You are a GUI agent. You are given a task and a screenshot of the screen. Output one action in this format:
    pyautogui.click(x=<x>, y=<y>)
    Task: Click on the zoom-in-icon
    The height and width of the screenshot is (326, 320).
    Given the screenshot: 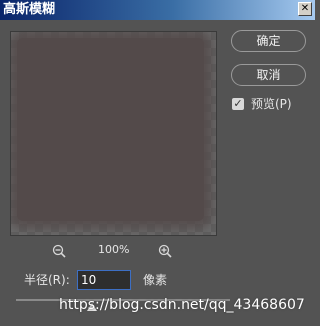 What is the action you would take?
    pyautogui.click(x=165, y=251)
    